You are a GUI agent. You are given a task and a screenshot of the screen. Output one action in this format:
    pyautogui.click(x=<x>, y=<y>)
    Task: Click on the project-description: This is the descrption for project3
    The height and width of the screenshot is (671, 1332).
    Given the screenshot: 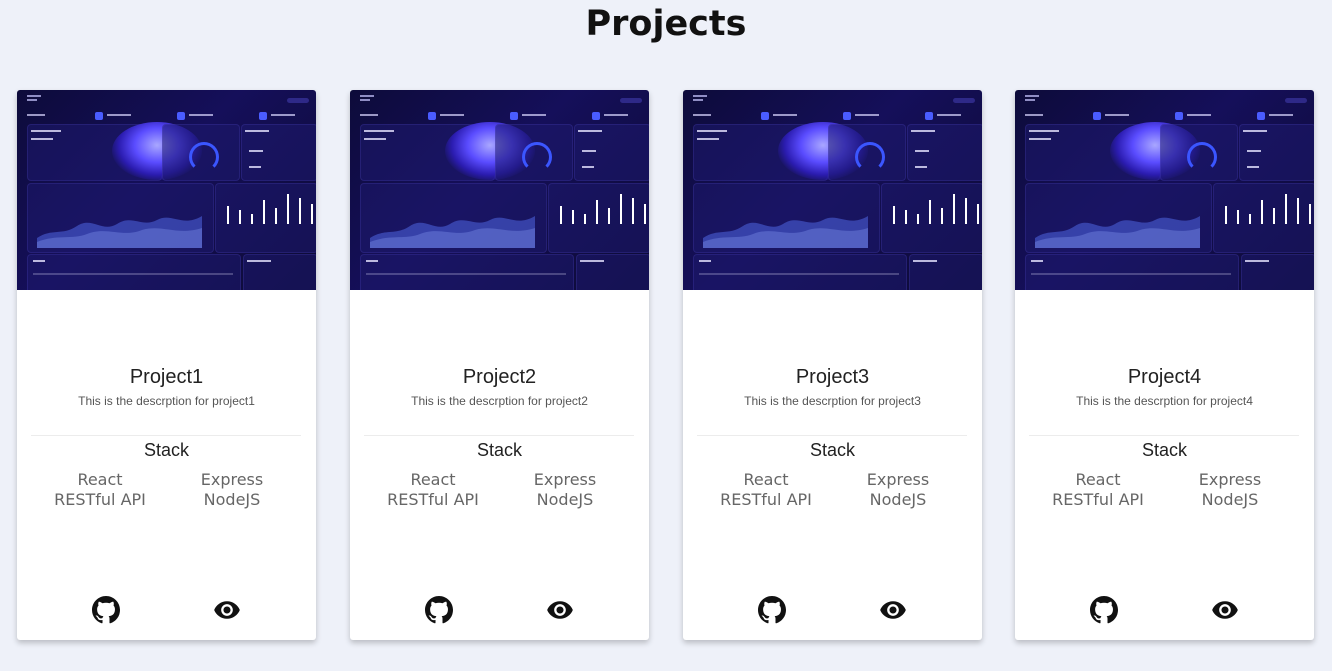 What is the action you would take?
    pyautogui.click(x=832, y=401)
    